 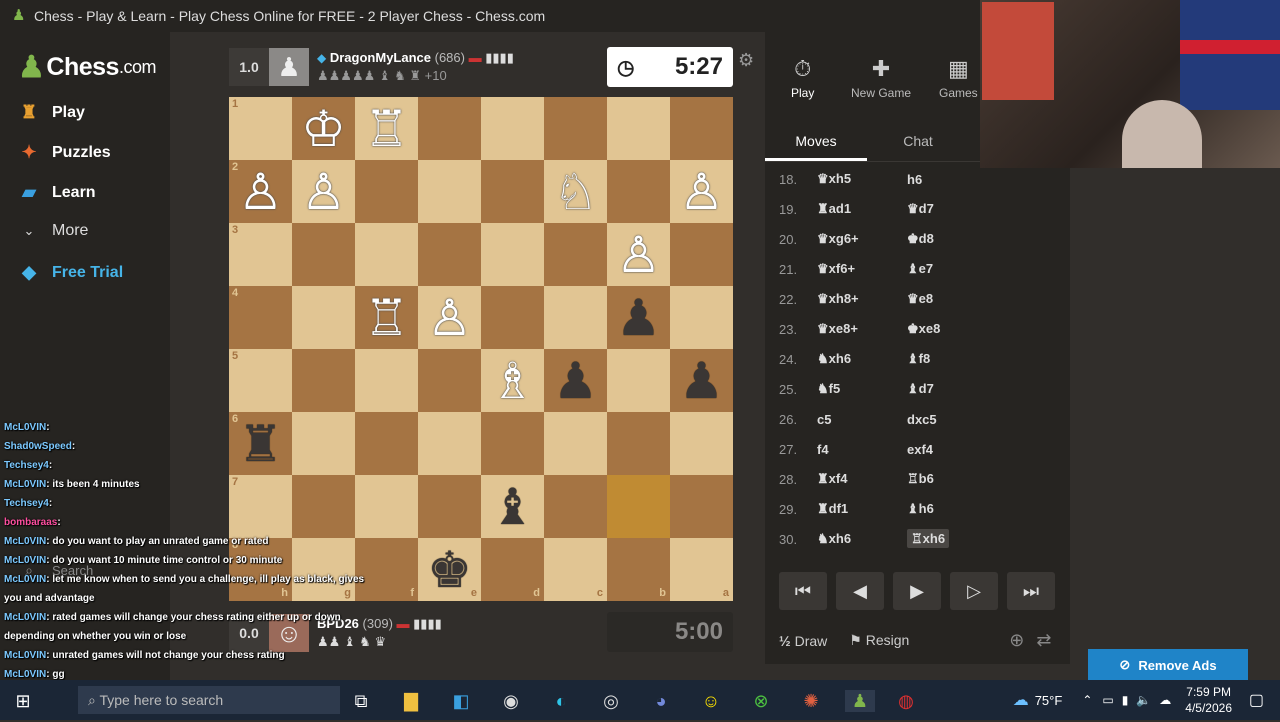 What do you see at coordinates (860, 179) in the screenshot?
I see `white-move: ♛xh5` at bounding box center [860, 179].